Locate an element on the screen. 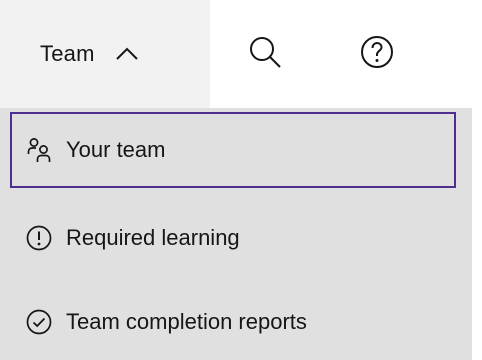 Image resolution: width=482 pixels, height=360 pixels. search-icon is located at coordinates (265, 54).